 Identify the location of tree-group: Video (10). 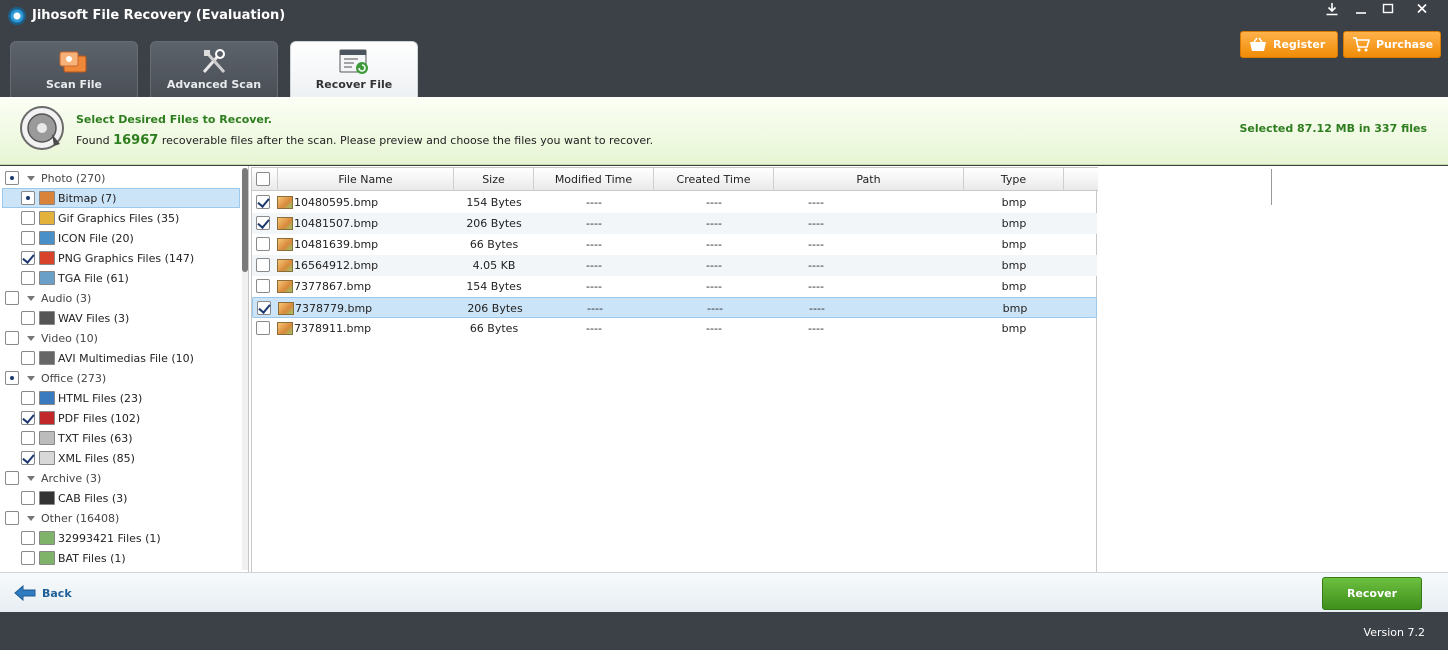
(123, 338).